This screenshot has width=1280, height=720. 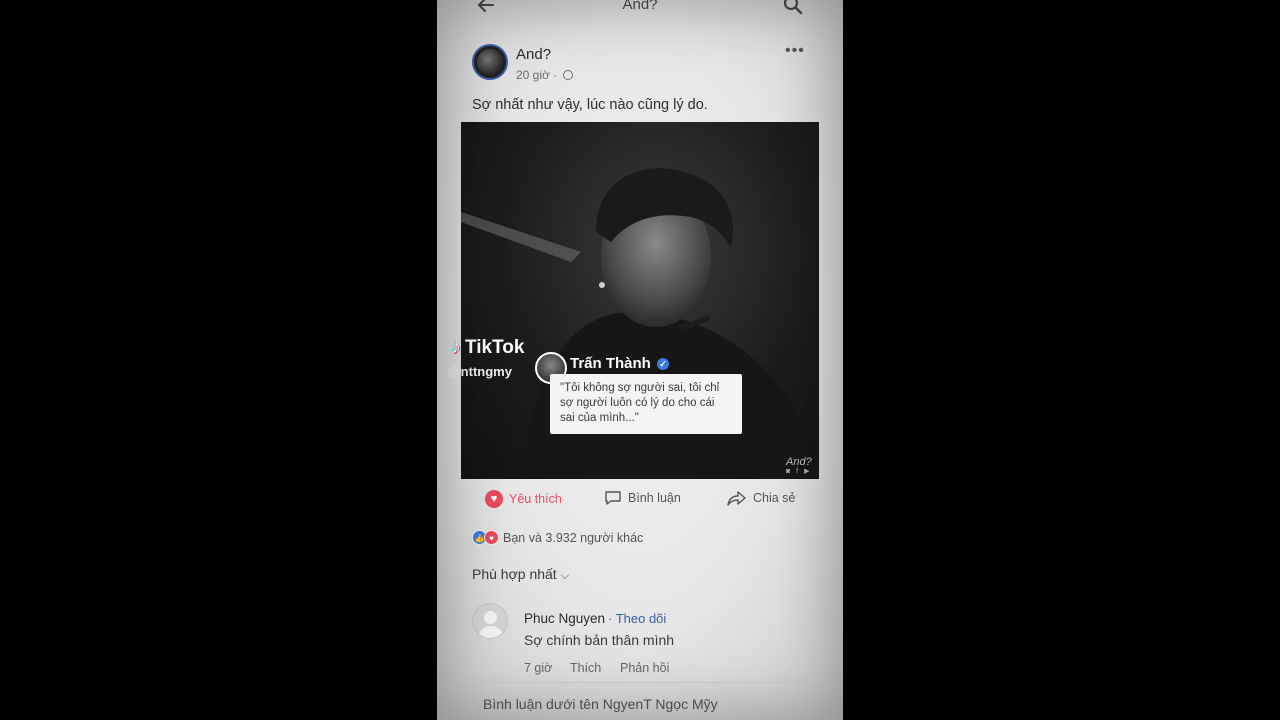 I want to click on share-icon, so click(x=736, y=498).